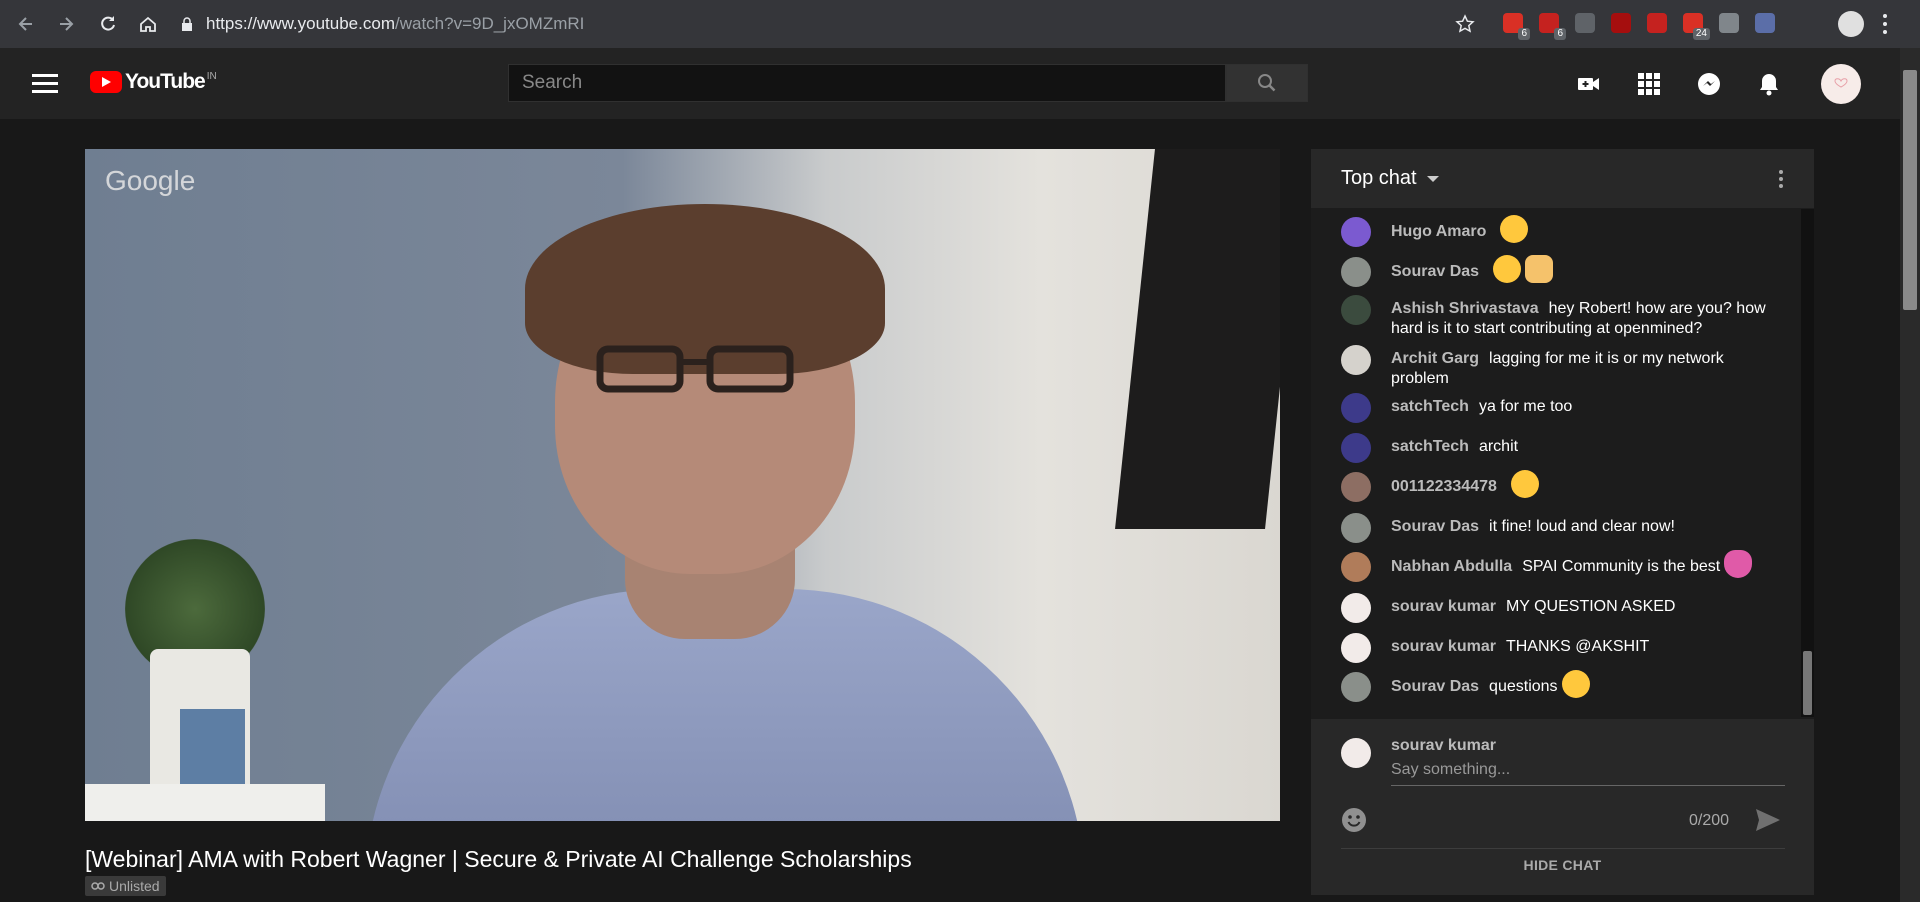  I want to click on m-ext-extension-icon, so click(1585, 23).